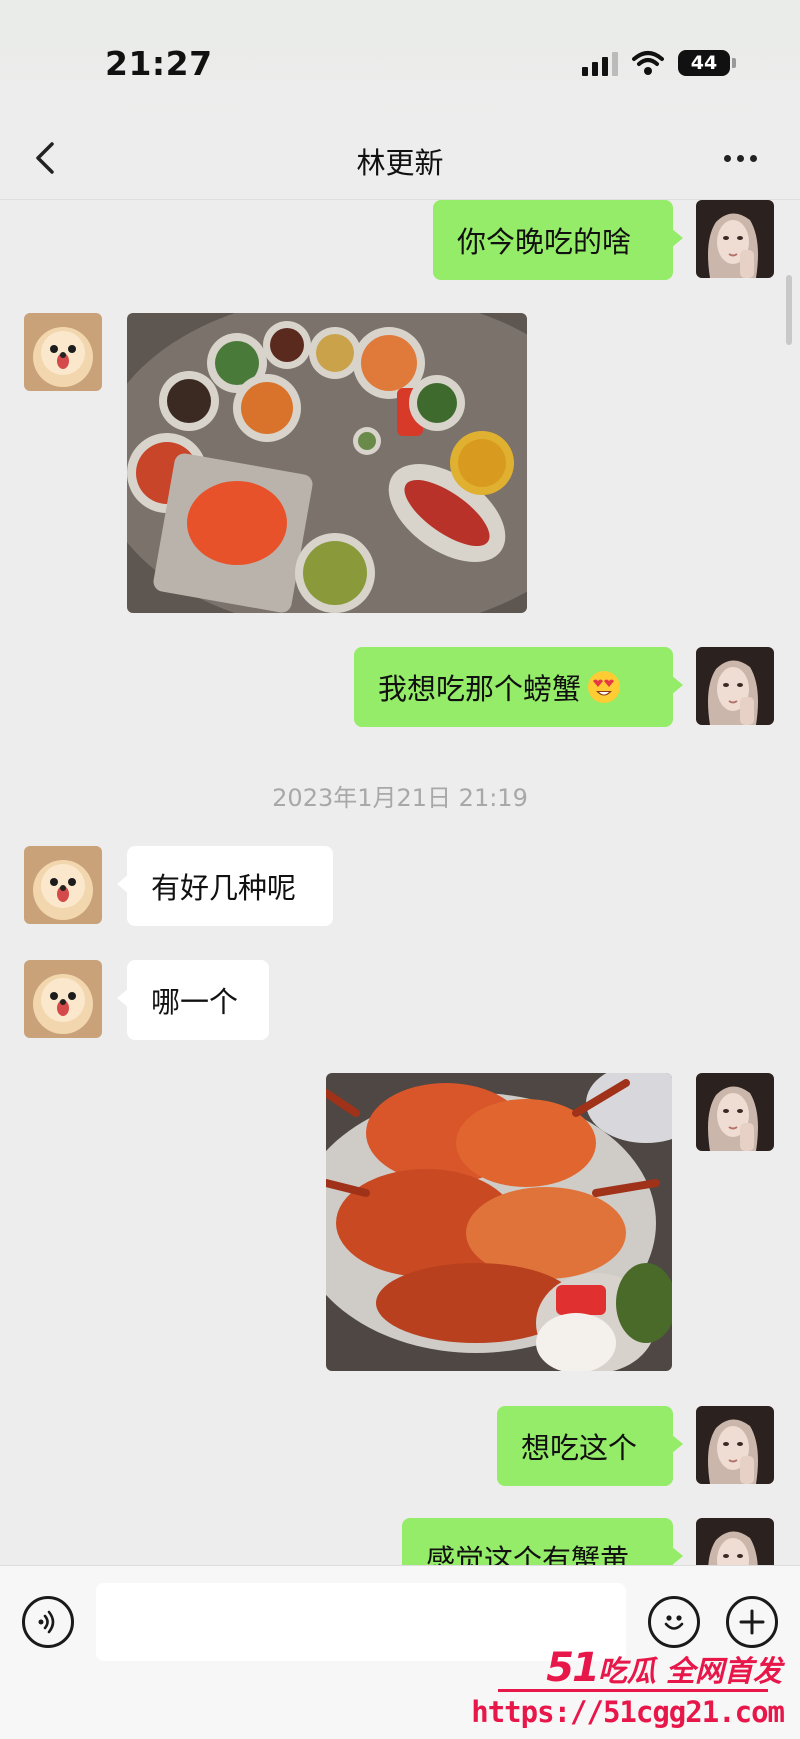 Image resolution: width=800 pixels, height=1739 pixels. I want to click on watermark-title: 51吃瓜 全网首发, so click(664, 1668).